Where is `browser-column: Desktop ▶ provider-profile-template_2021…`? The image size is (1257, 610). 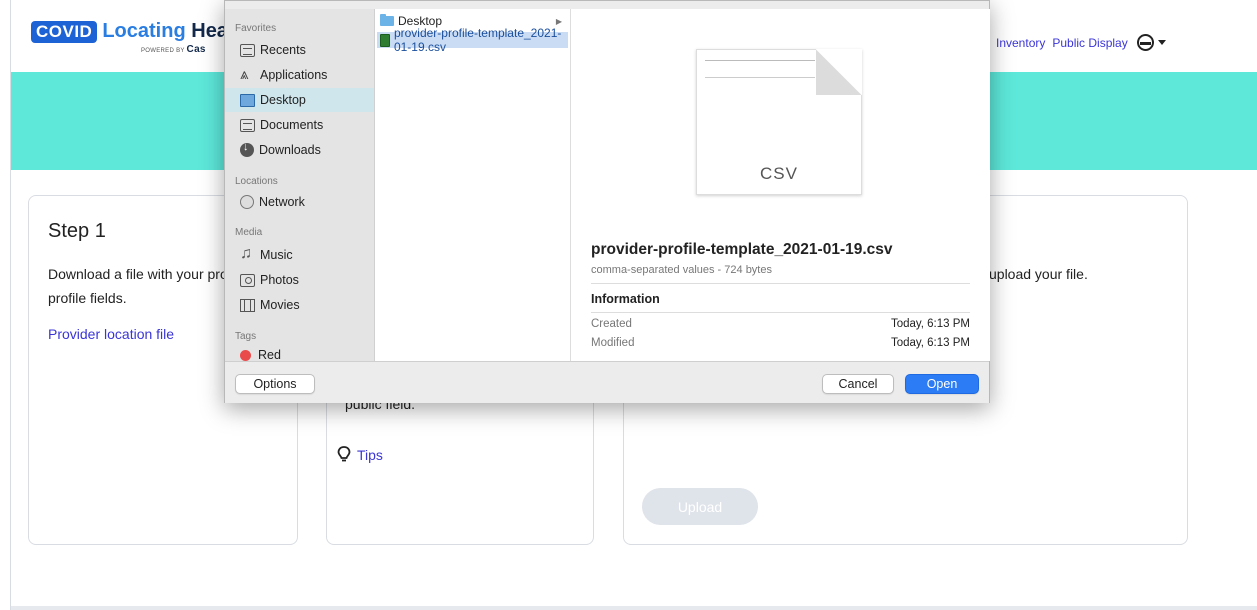 browser-column: Desktop ▶ provider-profile-template_2021… is located at coordinates (472, 185).